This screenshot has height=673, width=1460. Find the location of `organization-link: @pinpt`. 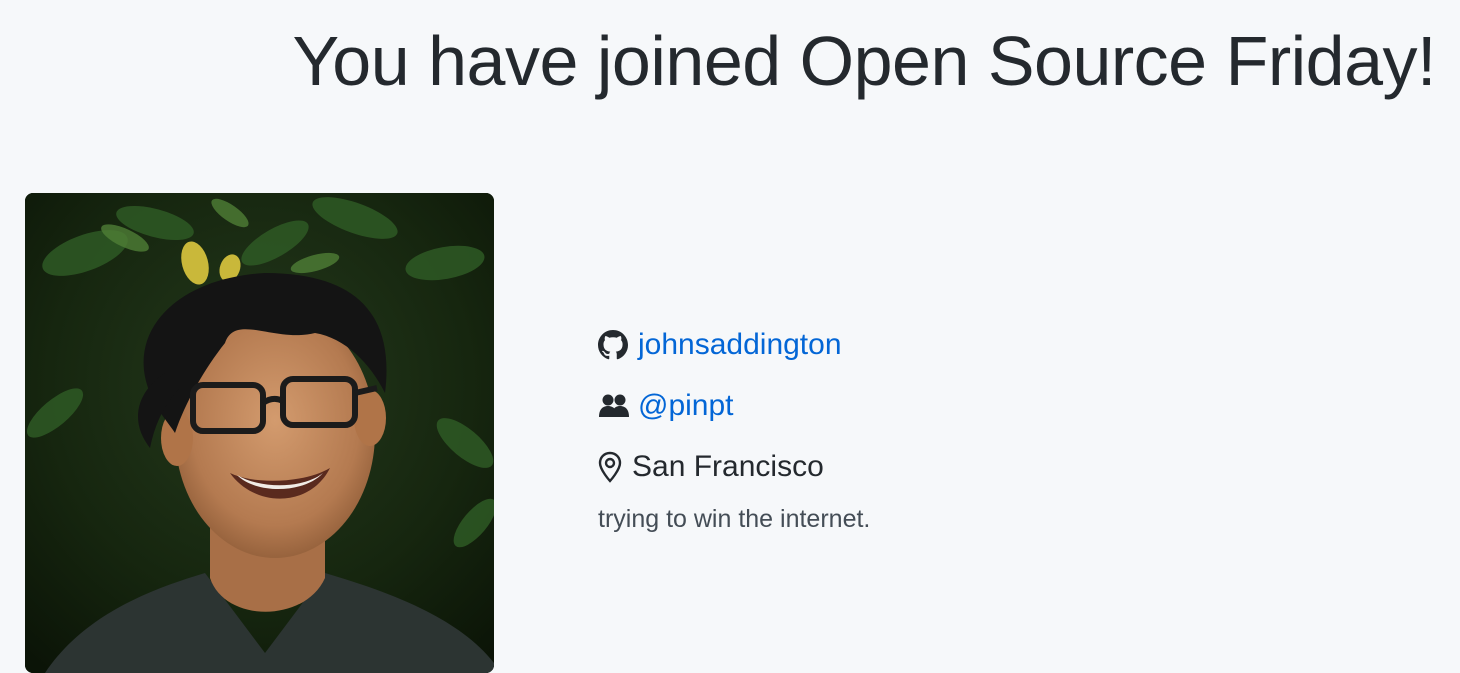

organization-link: @pinpt is located at coordinates (686, 406).